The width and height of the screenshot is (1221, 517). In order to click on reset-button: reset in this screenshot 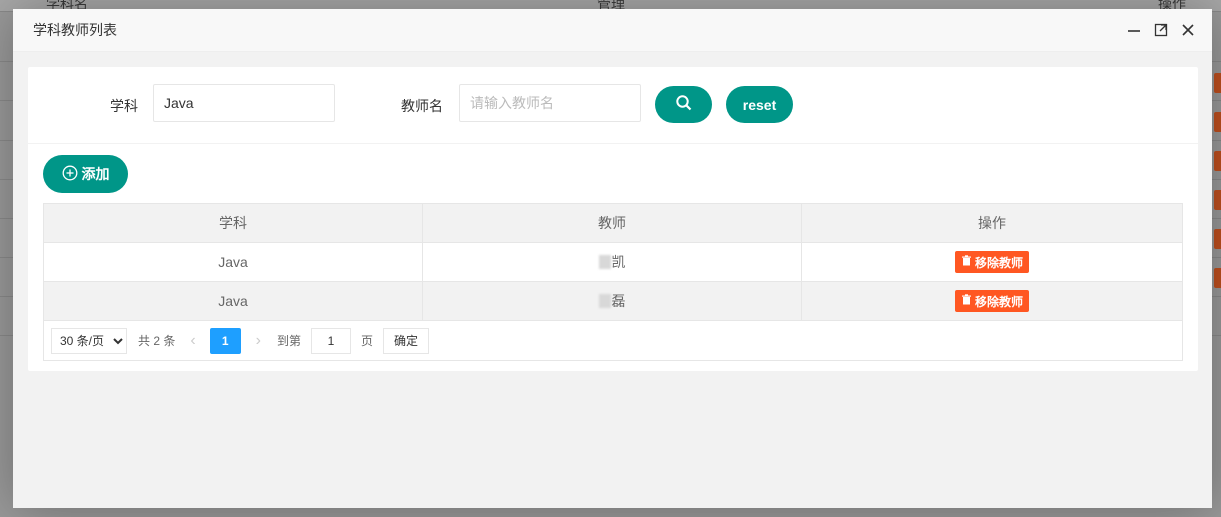, I will do `click(759, 104)`.